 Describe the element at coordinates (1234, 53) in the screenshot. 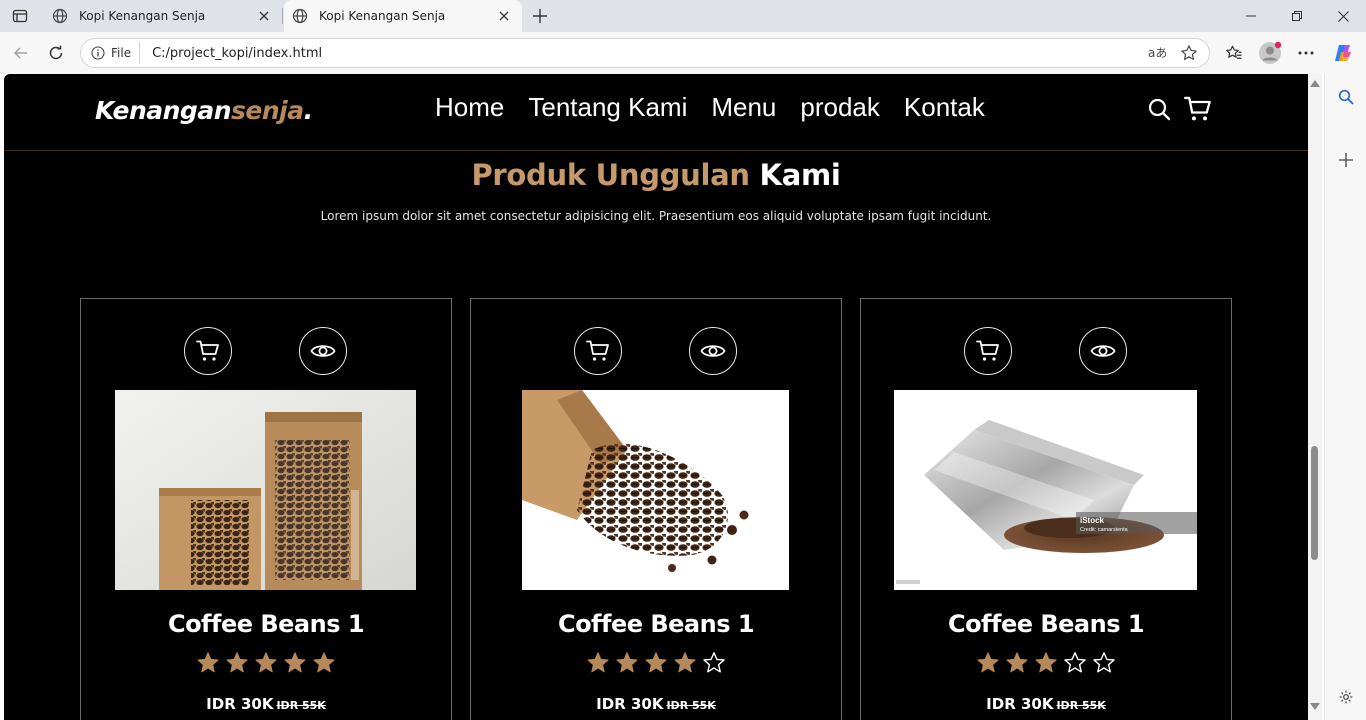

I see `favorites-icon` at that location.